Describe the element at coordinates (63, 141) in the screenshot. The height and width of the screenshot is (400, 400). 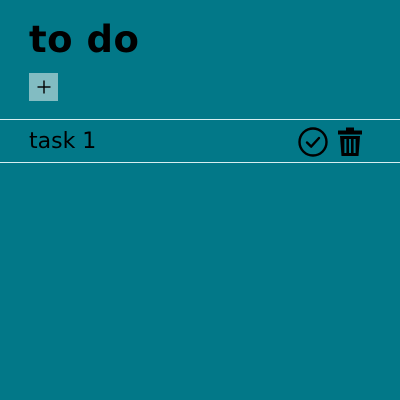
I see `task-label: task 1` at that location.